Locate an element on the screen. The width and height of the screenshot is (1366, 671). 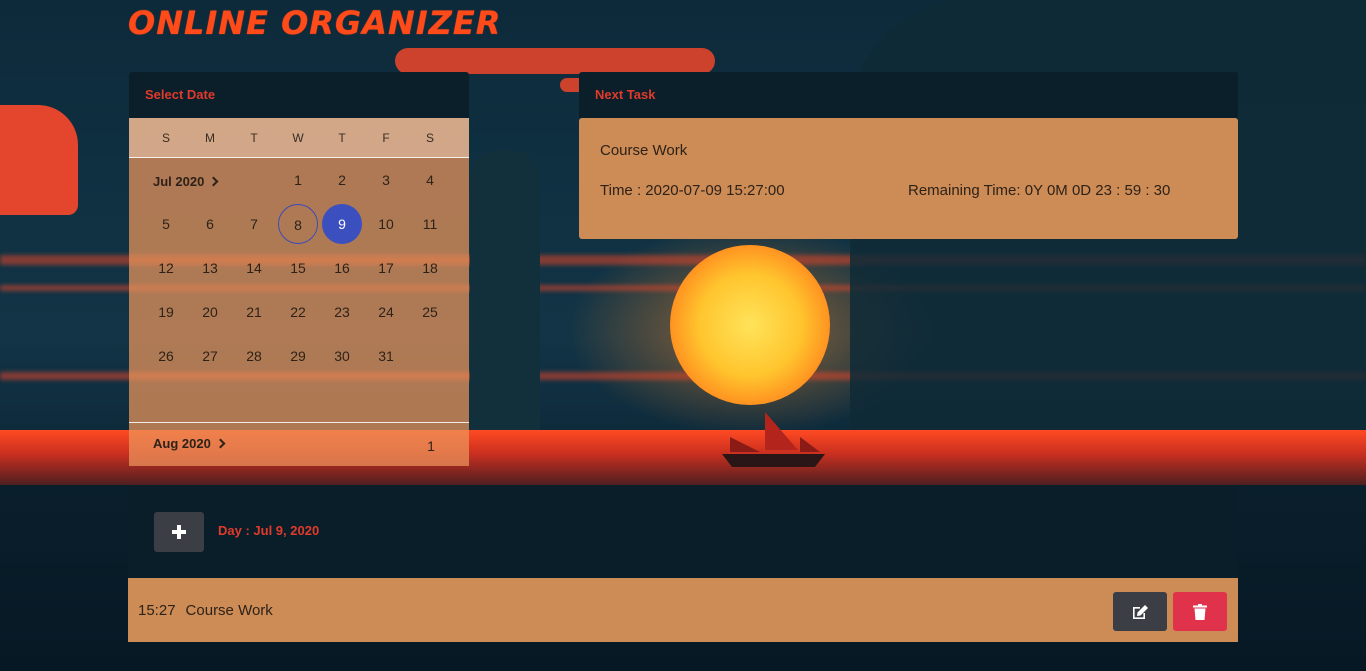
task-row: 15:27 Course Work is located at coordinates (683, 610).